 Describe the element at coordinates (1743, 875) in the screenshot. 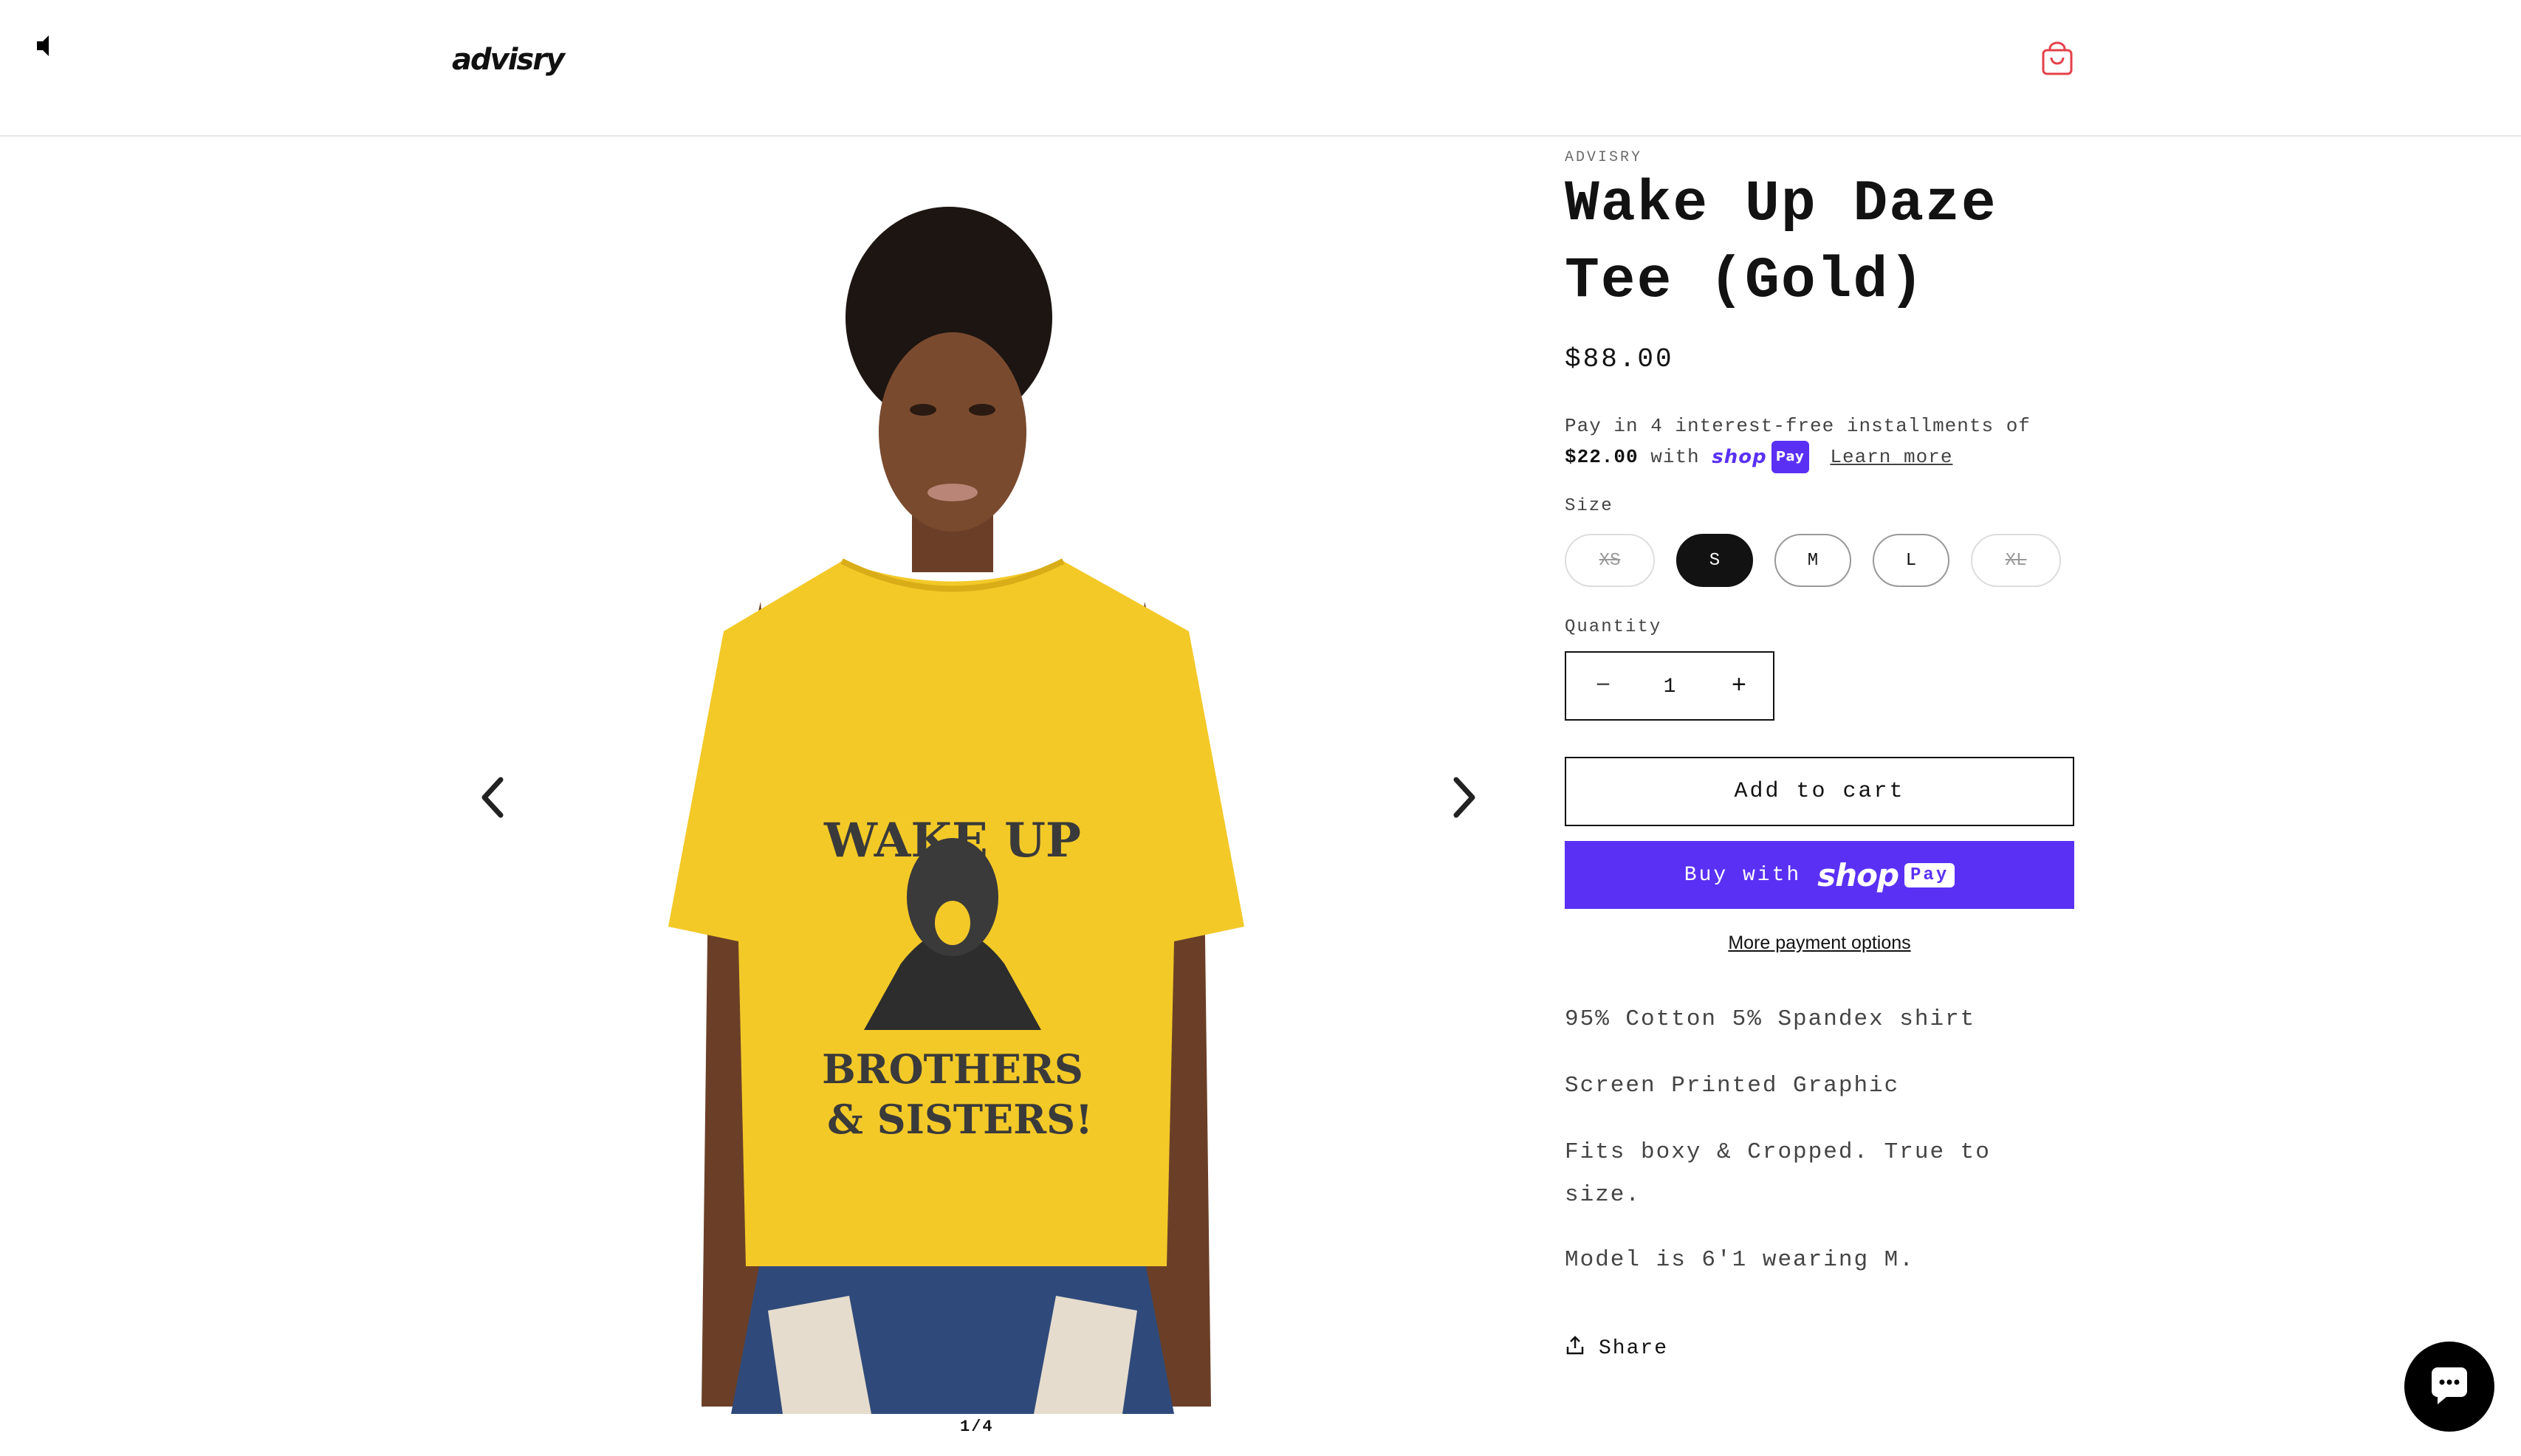

I see `buy-with-label: Buy with` at that location.